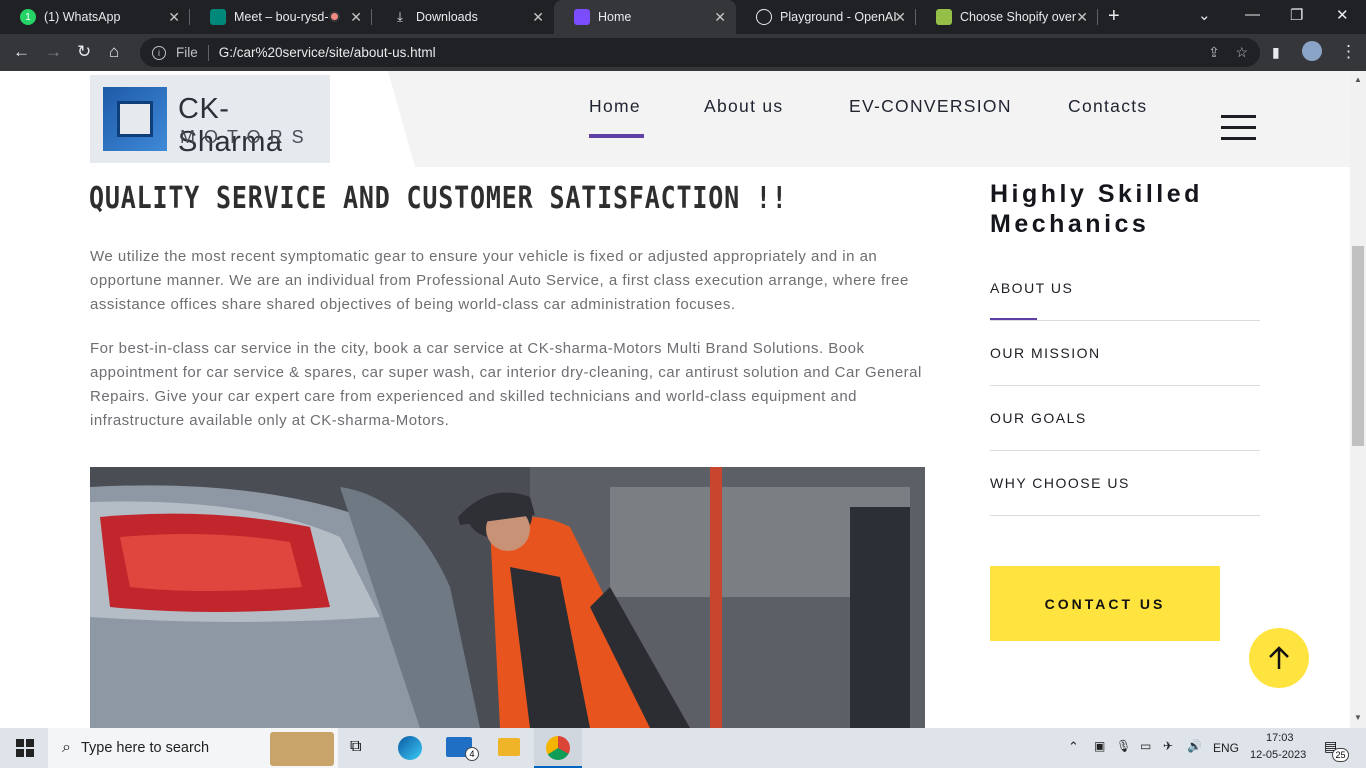 The height and width of the screenshot is (768, 1366). What do you see at coordinates (400, 16) in the screenshot?
I see `download-icon: ⤓` at bounding box center [400, 16].